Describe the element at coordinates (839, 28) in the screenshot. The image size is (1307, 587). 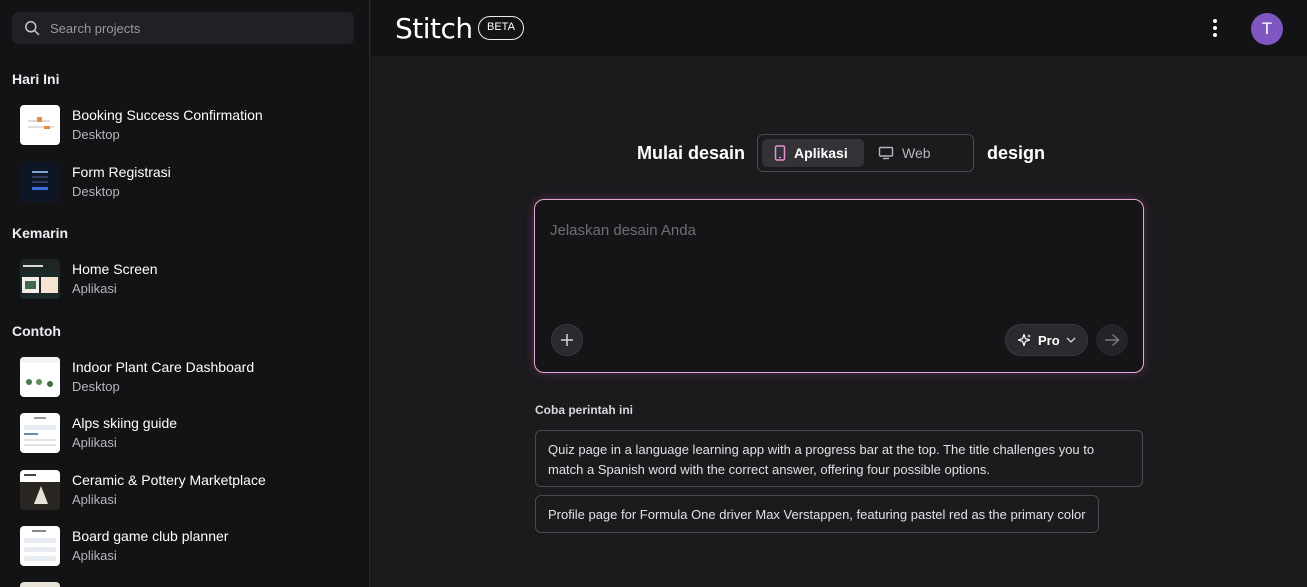
I see `top-bar: Stitch BETA T` at that location.